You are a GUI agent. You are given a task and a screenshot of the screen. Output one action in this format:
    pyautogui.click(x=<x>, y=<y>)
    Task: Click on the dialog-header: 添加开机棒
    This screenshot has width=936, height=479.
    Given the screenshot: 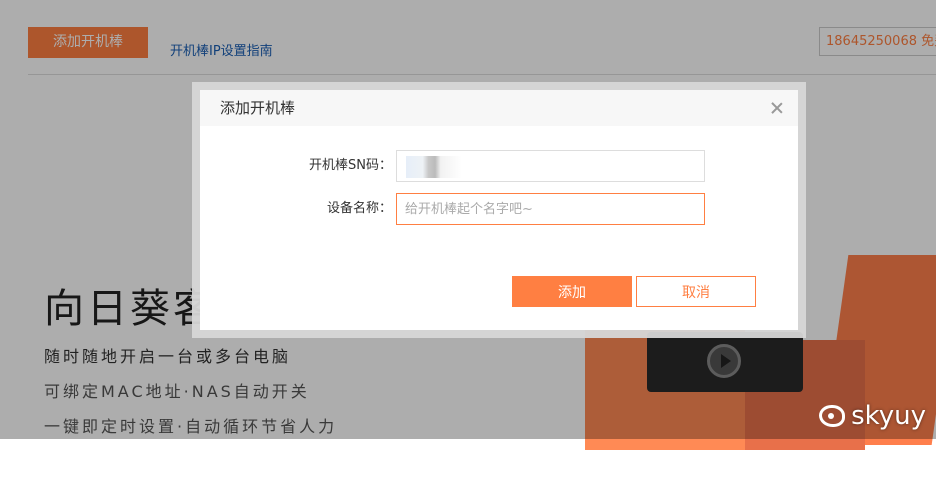 What is the action you would take?
    pyautogui.click(x=499, y=108)
    